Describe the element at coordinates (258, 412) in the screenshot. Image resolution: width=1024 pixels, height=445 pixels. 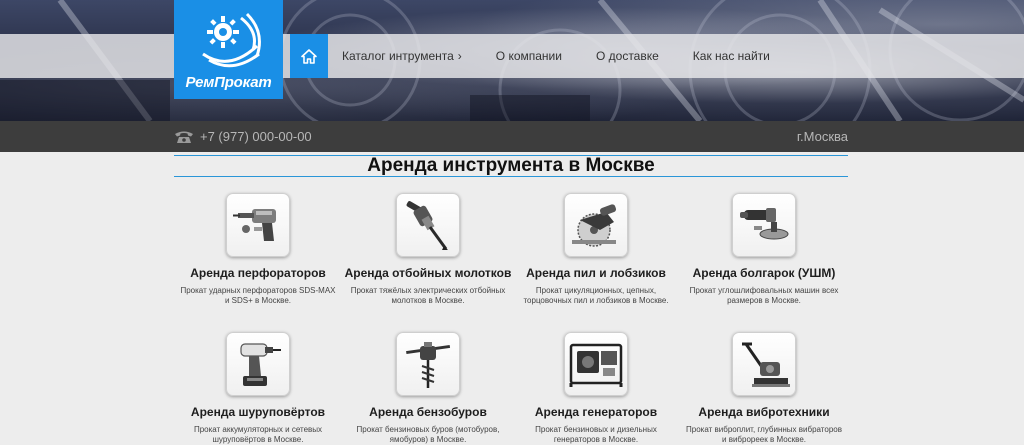
I see `card-title: Аренда шуруповёртов` at that location.